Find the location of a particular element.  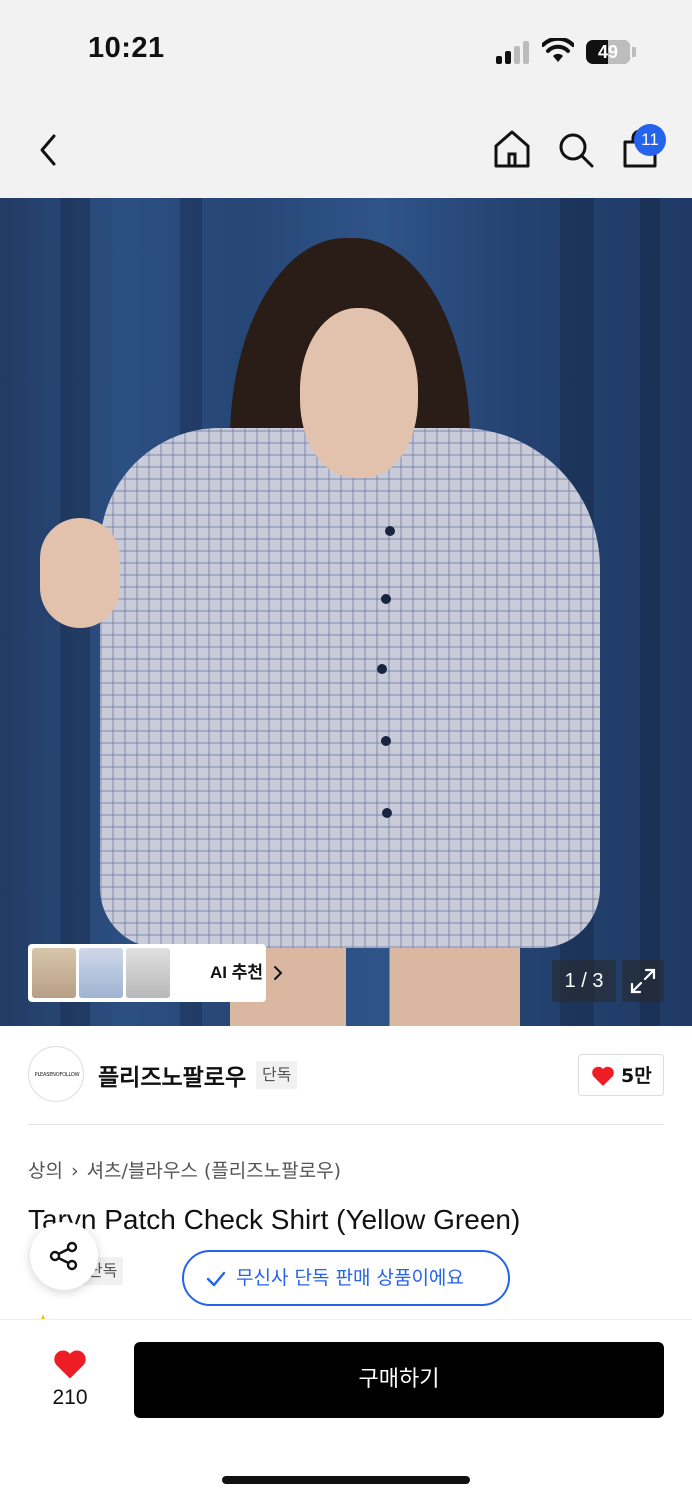

battery-level: 49 is located at coordinates (608, 52).